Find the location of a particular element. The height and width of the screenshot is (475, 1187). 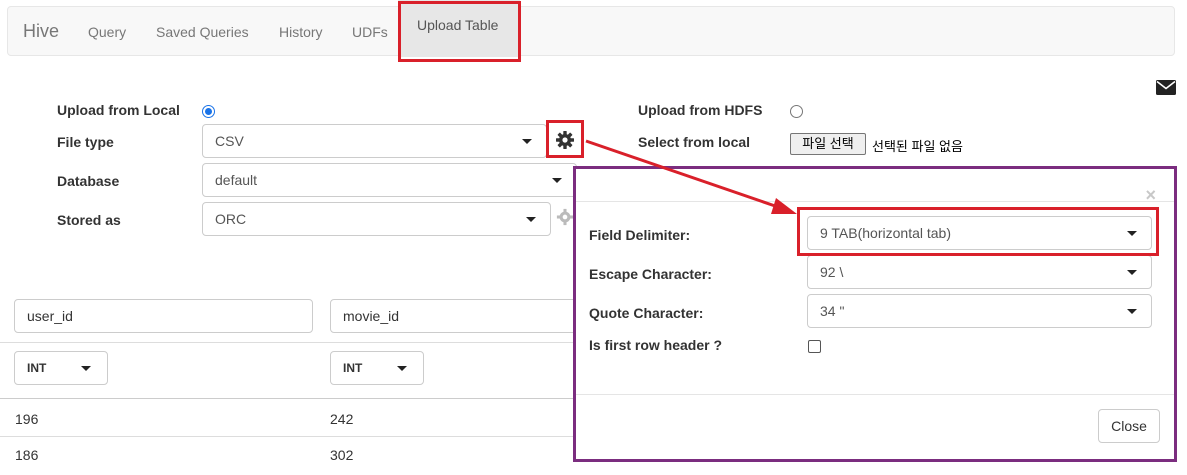

upload-local-label: Upload from Local is located at coordinates (118, 110).